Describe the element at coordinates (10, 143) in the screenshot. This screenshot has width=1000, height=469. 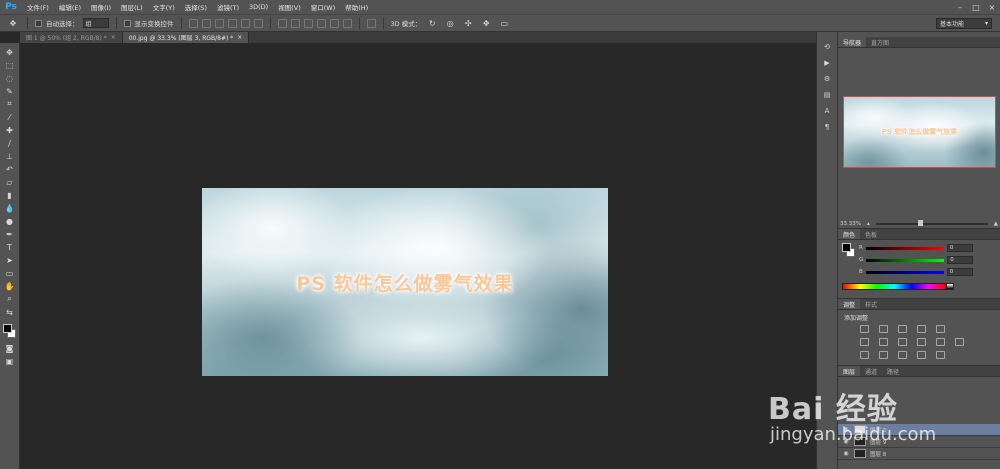
I see `brush-tool-icon: ∕` at that location.